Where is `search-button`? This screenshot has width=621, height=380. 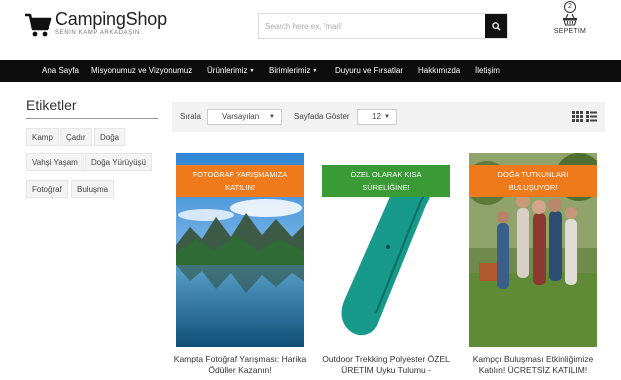 search-button is located at coordinates (496, 26).